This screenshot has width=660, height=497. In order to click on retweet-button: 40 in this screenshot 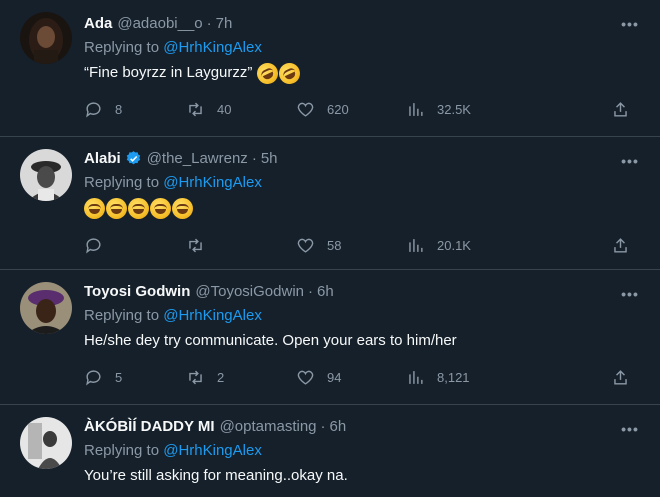, I will do `click(241, 109)`.